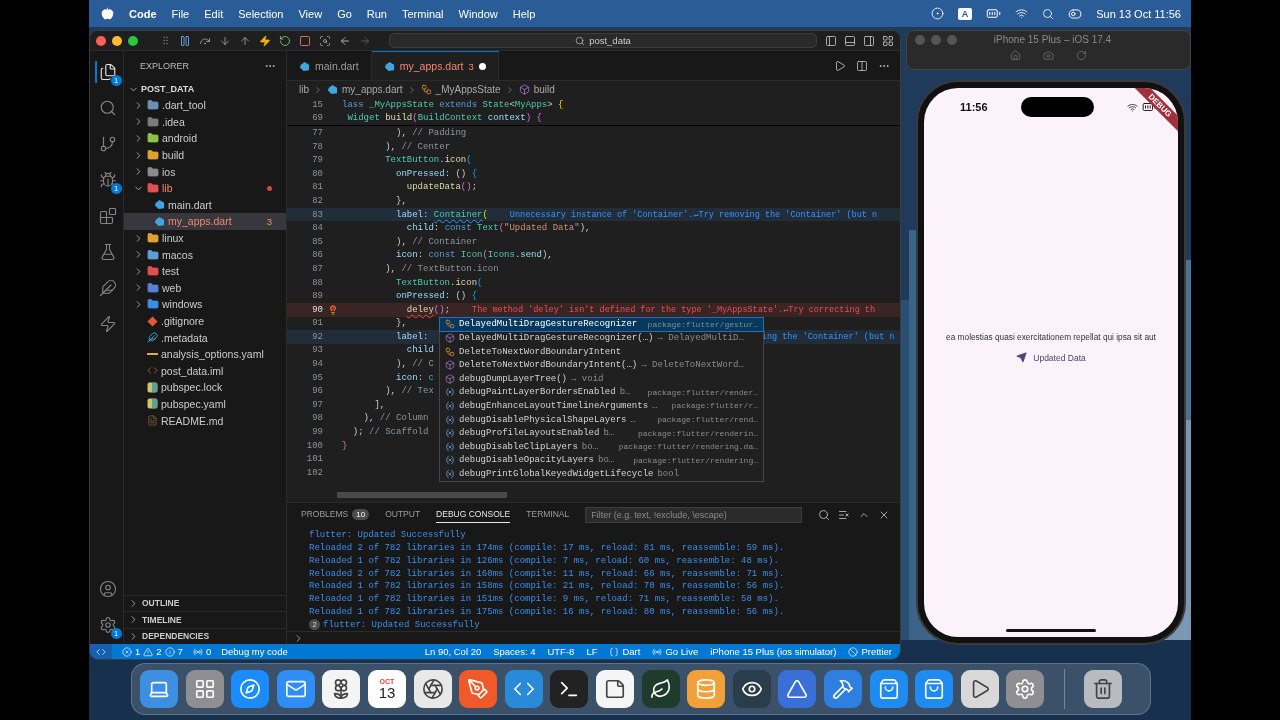 The image size is (1280, 720). Describe the element at coordinates (435, 65) in the screenshot. I see `editor-tab: my_apps.dart 3` at that location.